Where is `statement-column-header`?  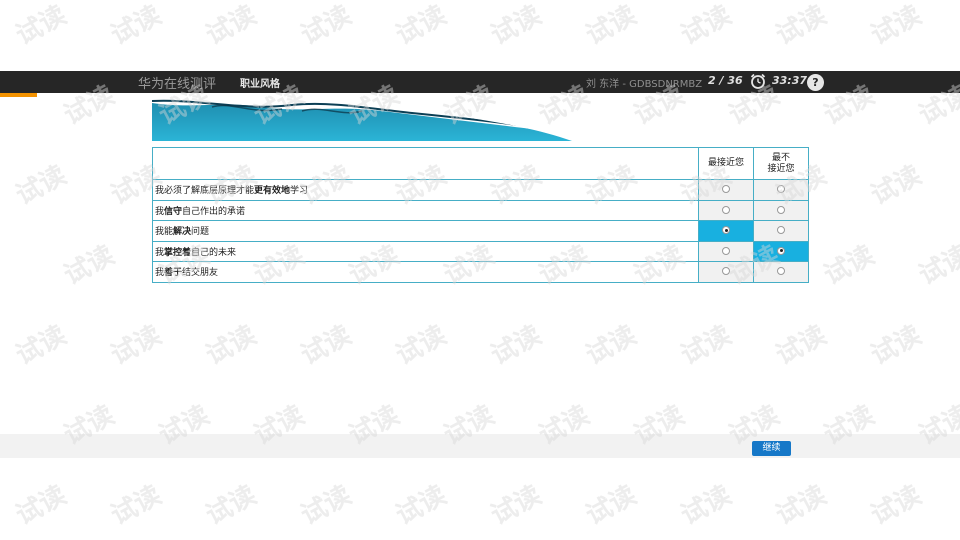
statement-column-header is located at coordinates (425, 163).